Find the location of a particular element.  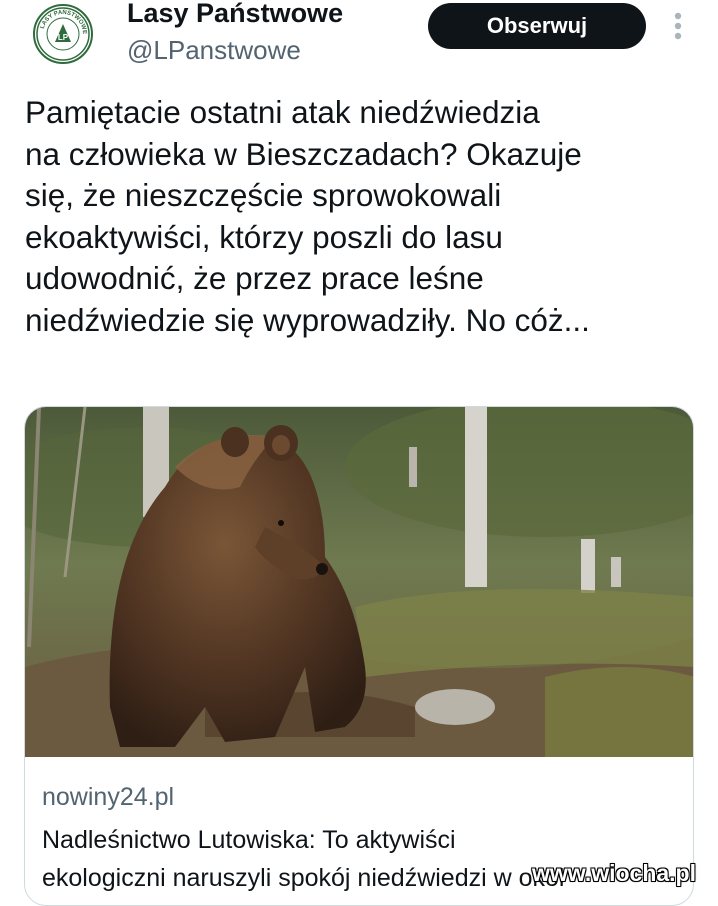

display-name: Lasy Państwowe is located at coordinates (235, 14).